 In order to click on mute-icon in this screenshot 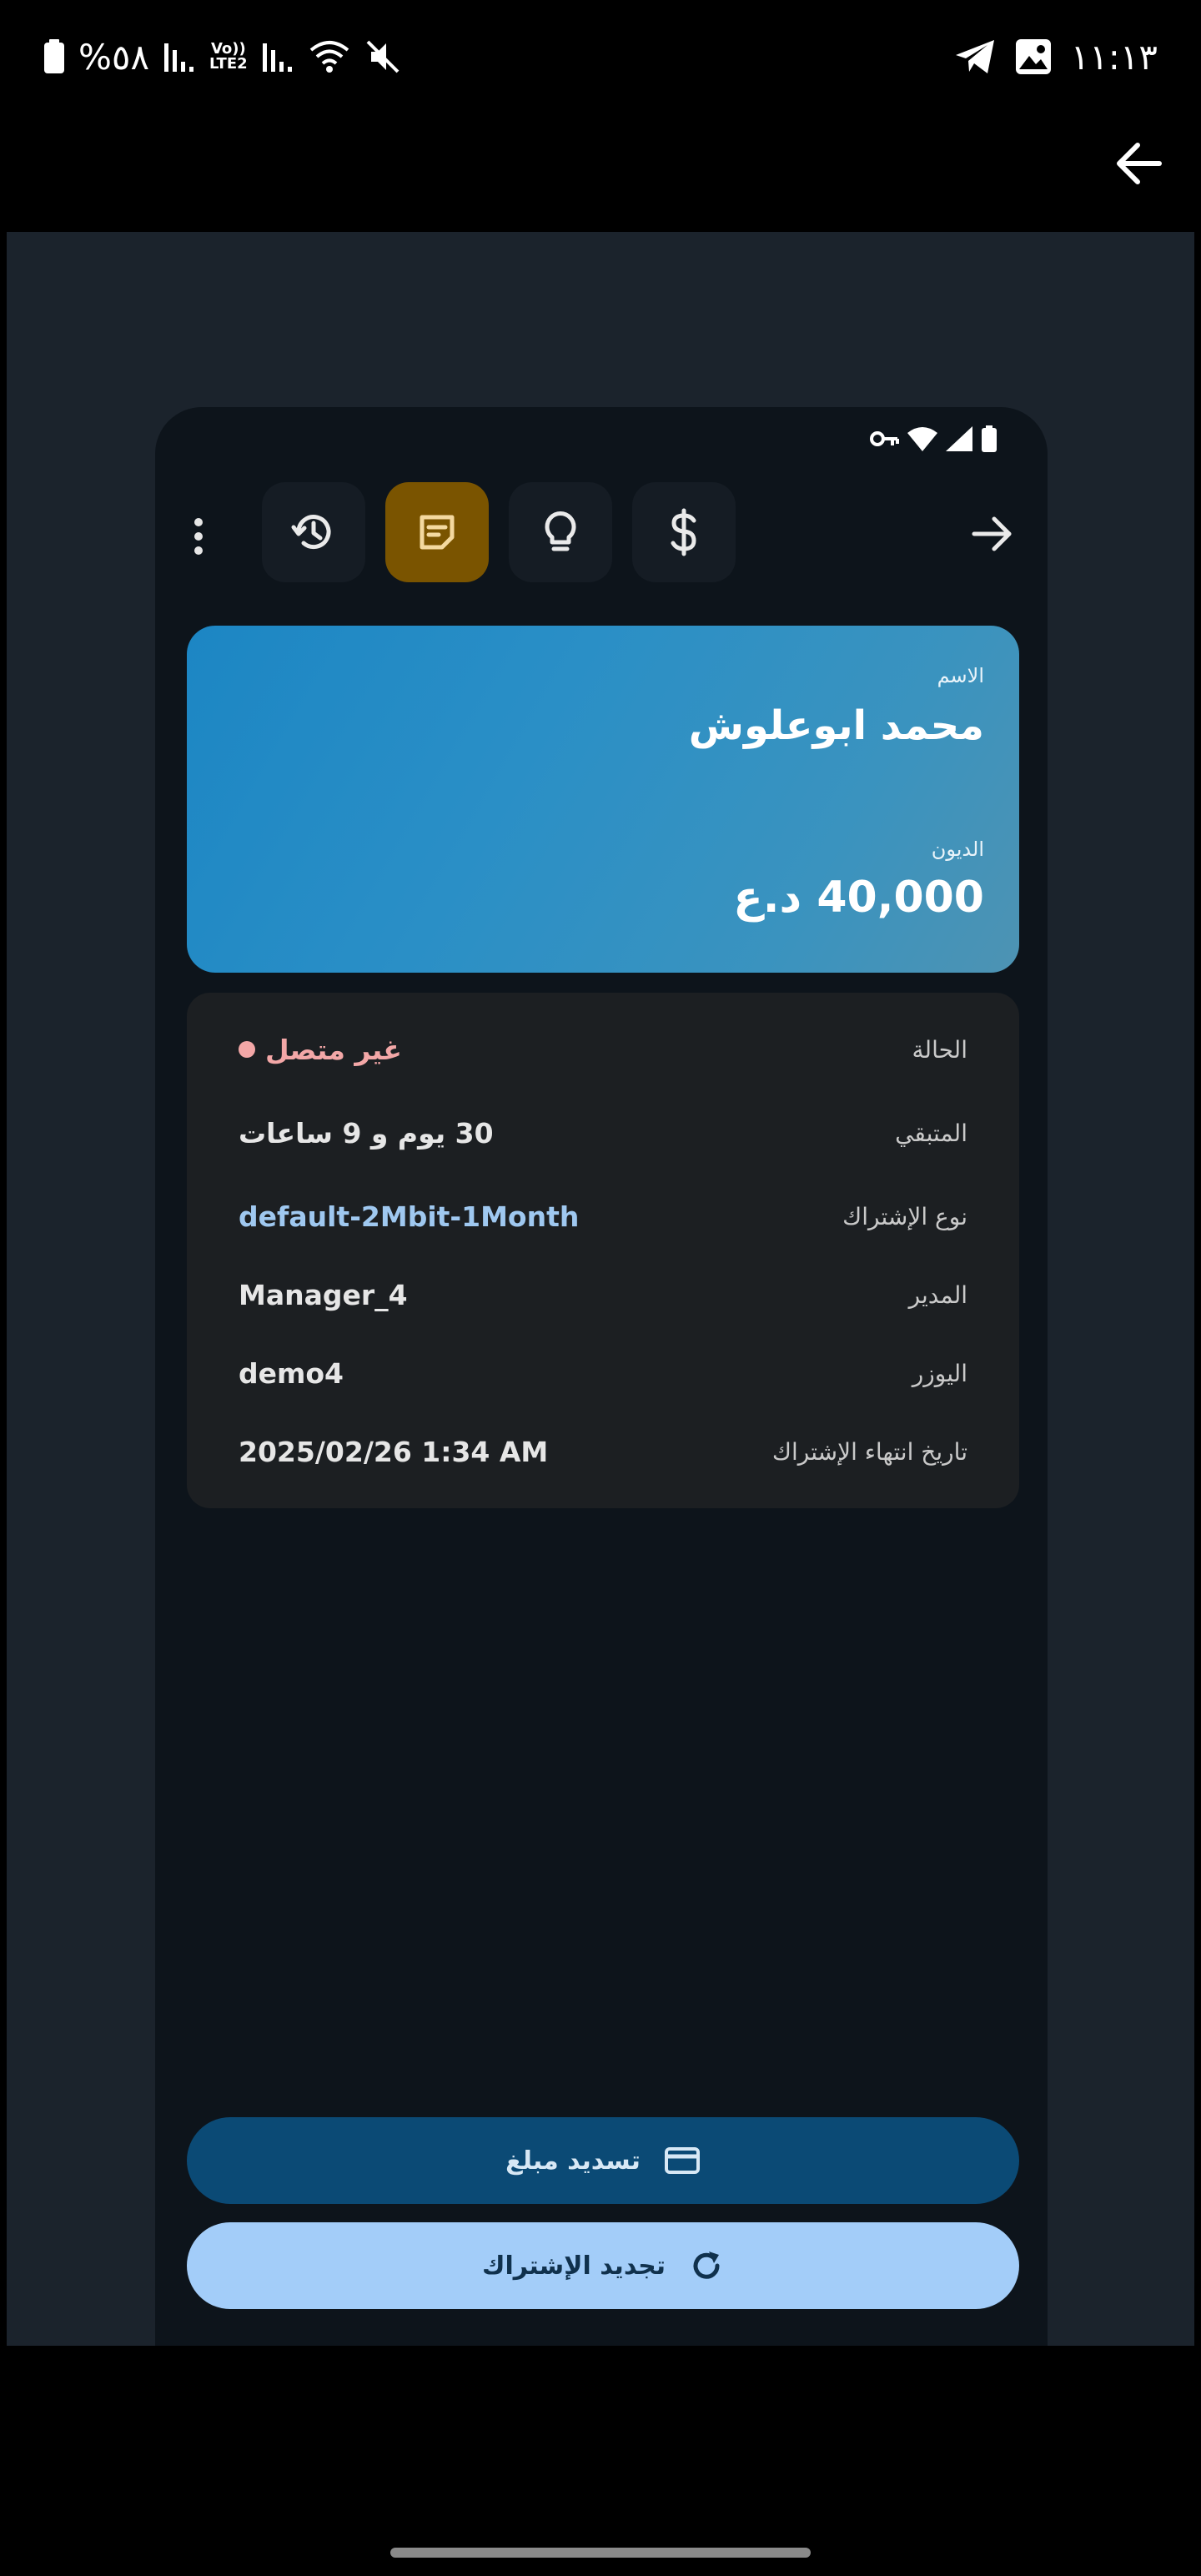, I will do `click(383, 56)`.